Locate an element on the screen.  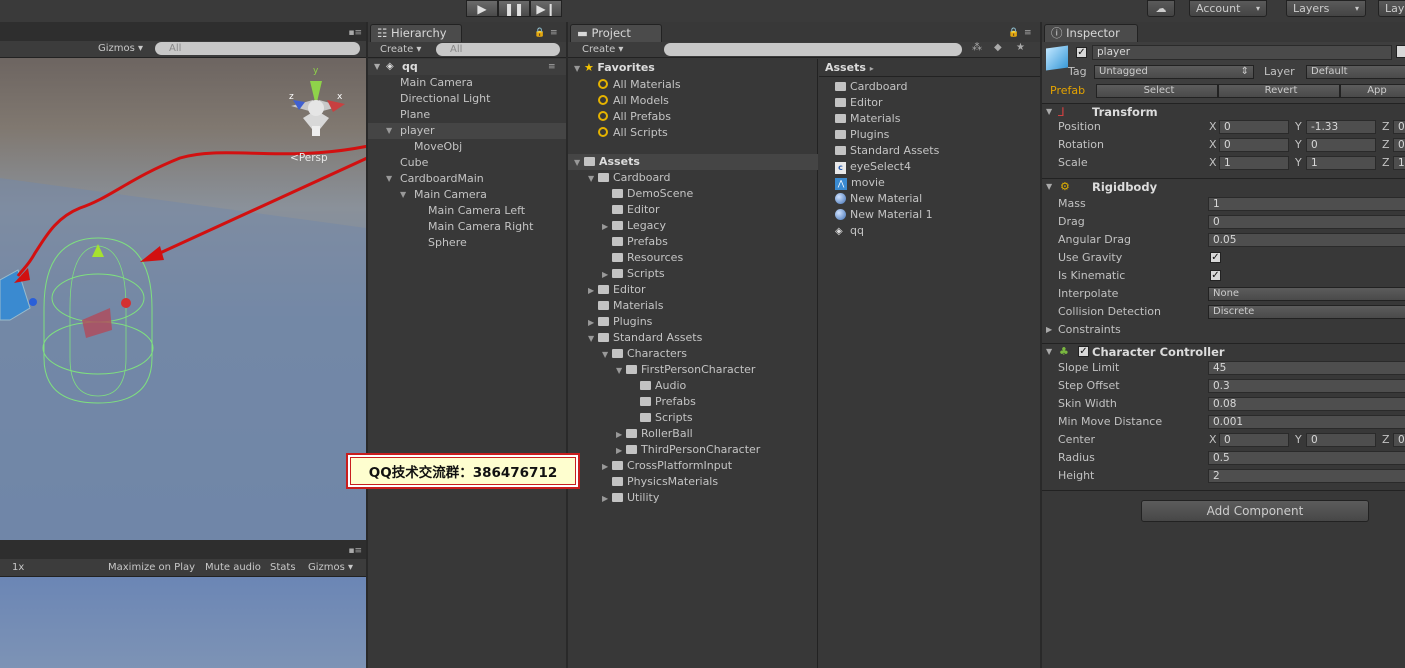
tag-dropdown: Untagged ⇕ is located at coordinates (1174, 72).